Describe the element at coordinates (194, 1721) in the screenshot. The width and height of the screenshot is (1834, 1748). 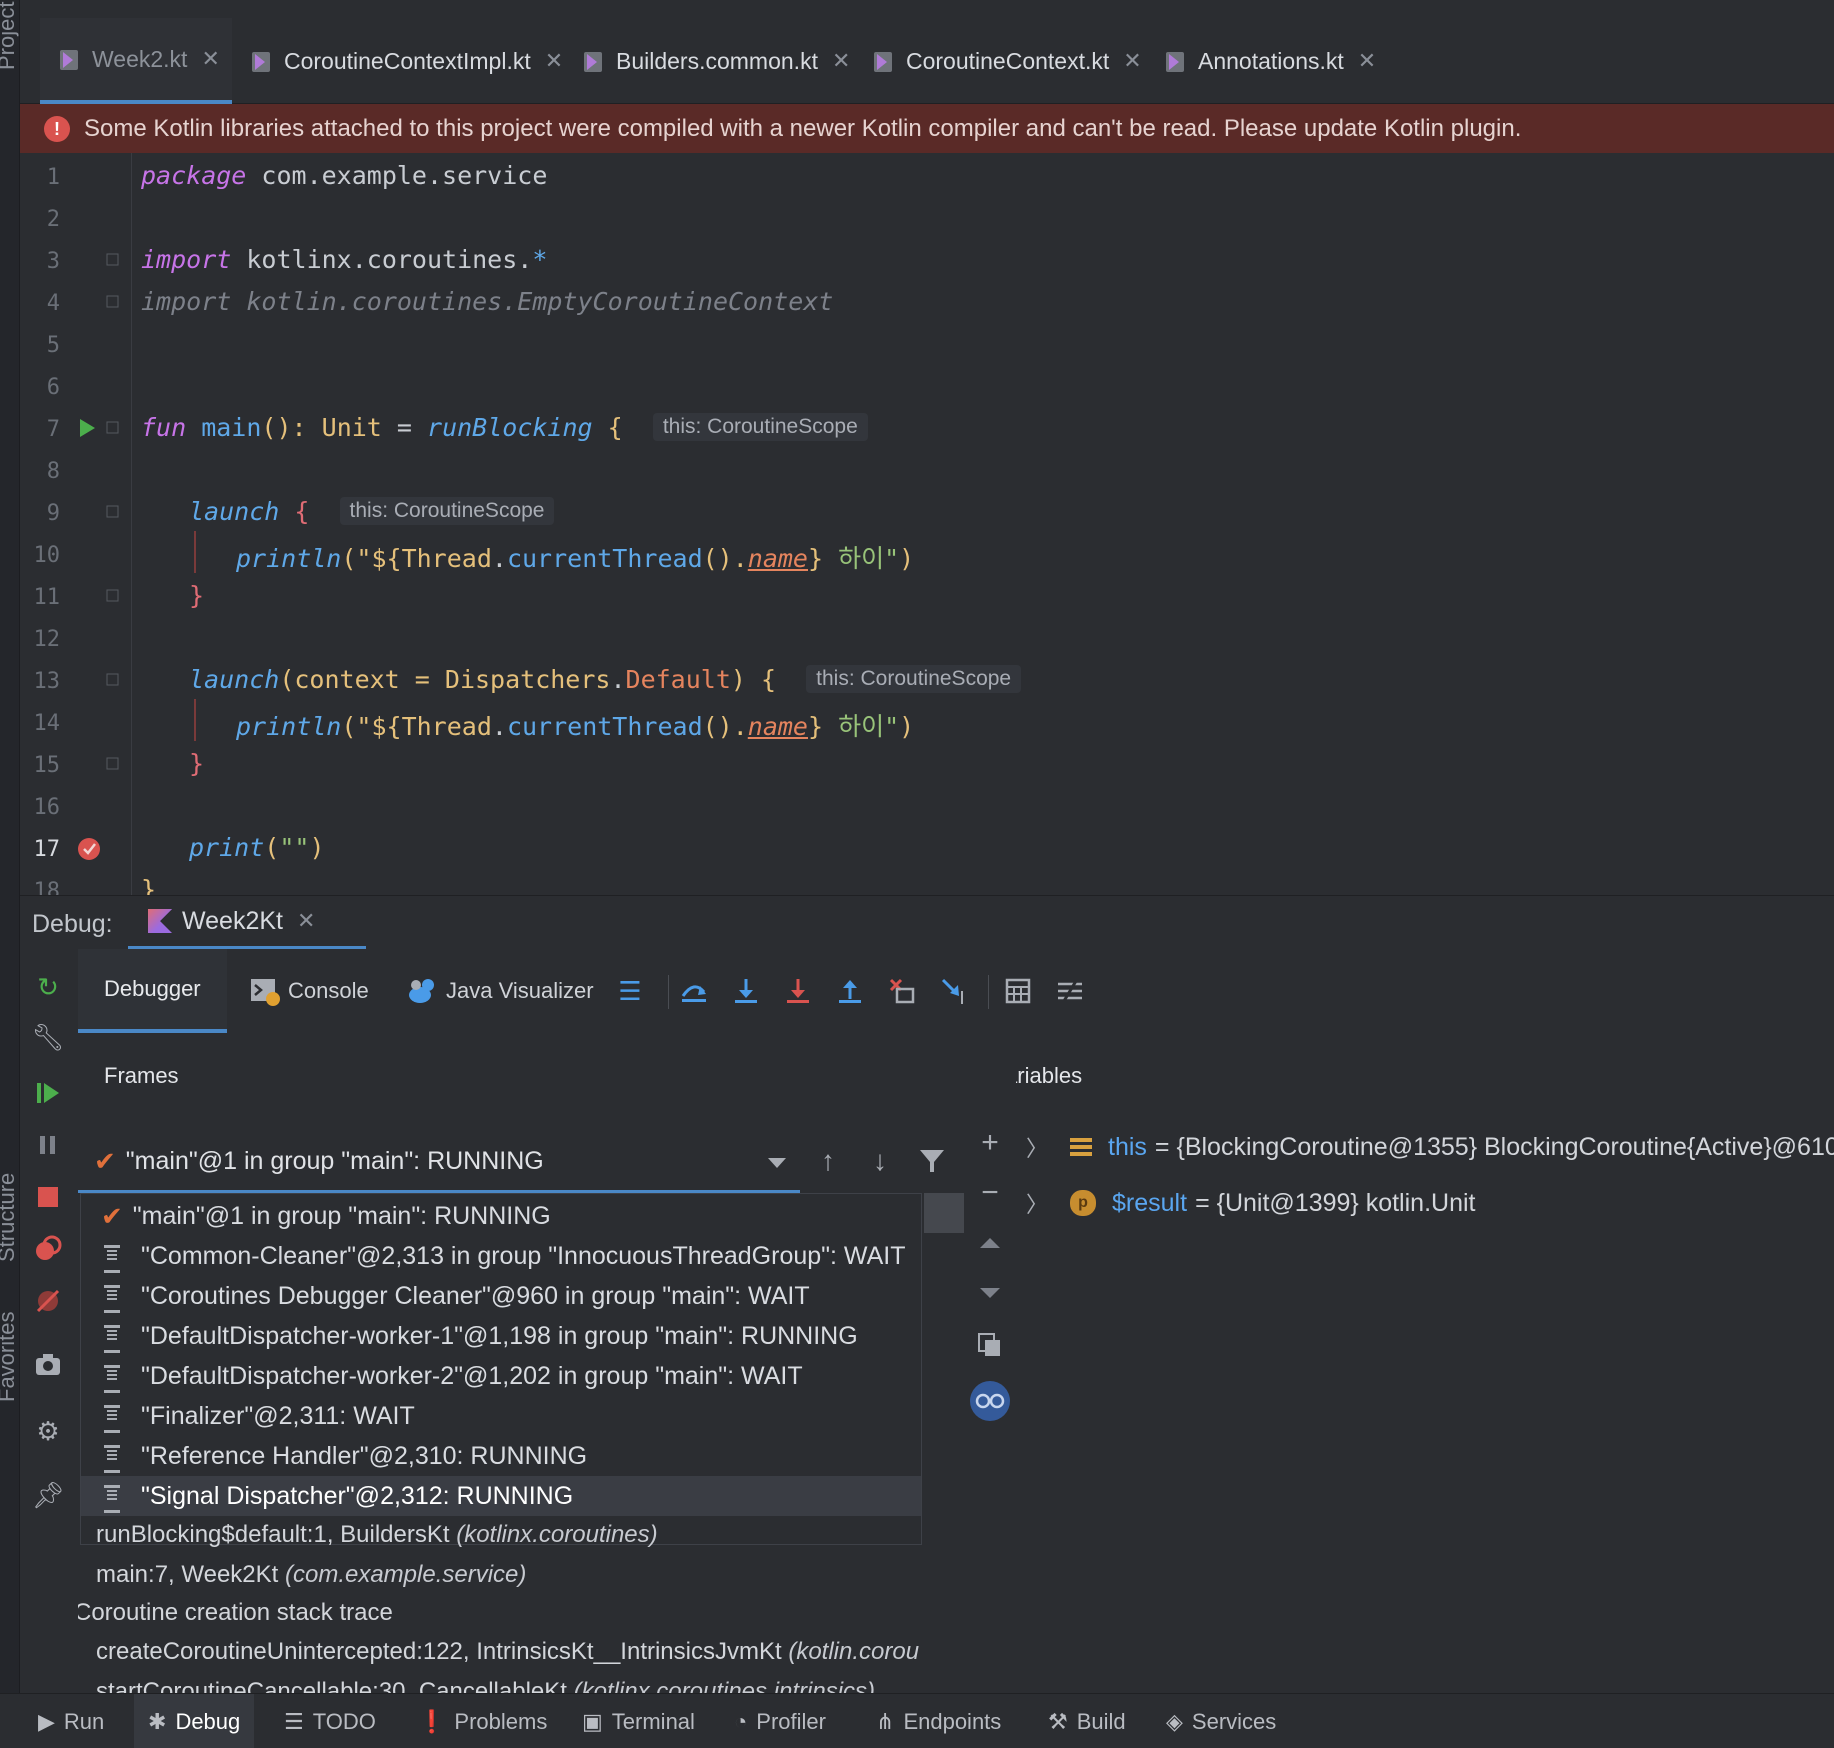
I see `debug-tool-button: ✱ Debug` at that location.